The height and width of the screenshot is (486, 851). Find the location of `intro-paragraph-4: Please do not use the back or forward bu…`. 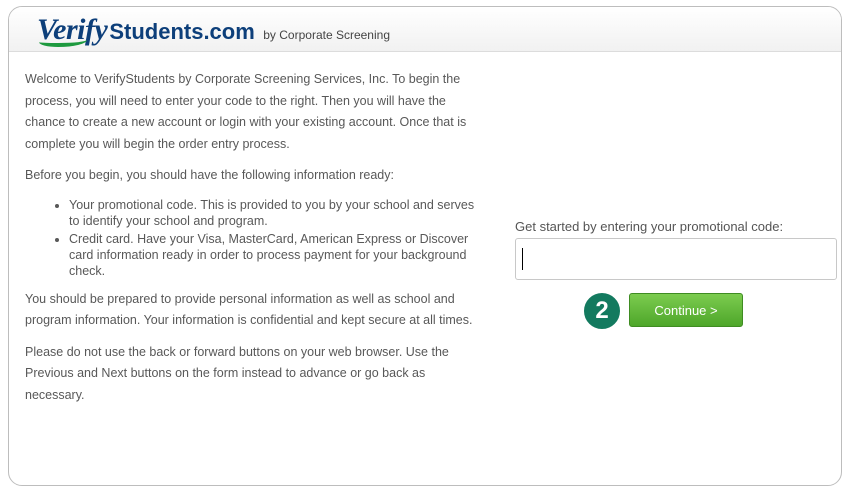

intro-paragraph-4: Please do not use the back or forward bu… is located at coordinates (237, 373).